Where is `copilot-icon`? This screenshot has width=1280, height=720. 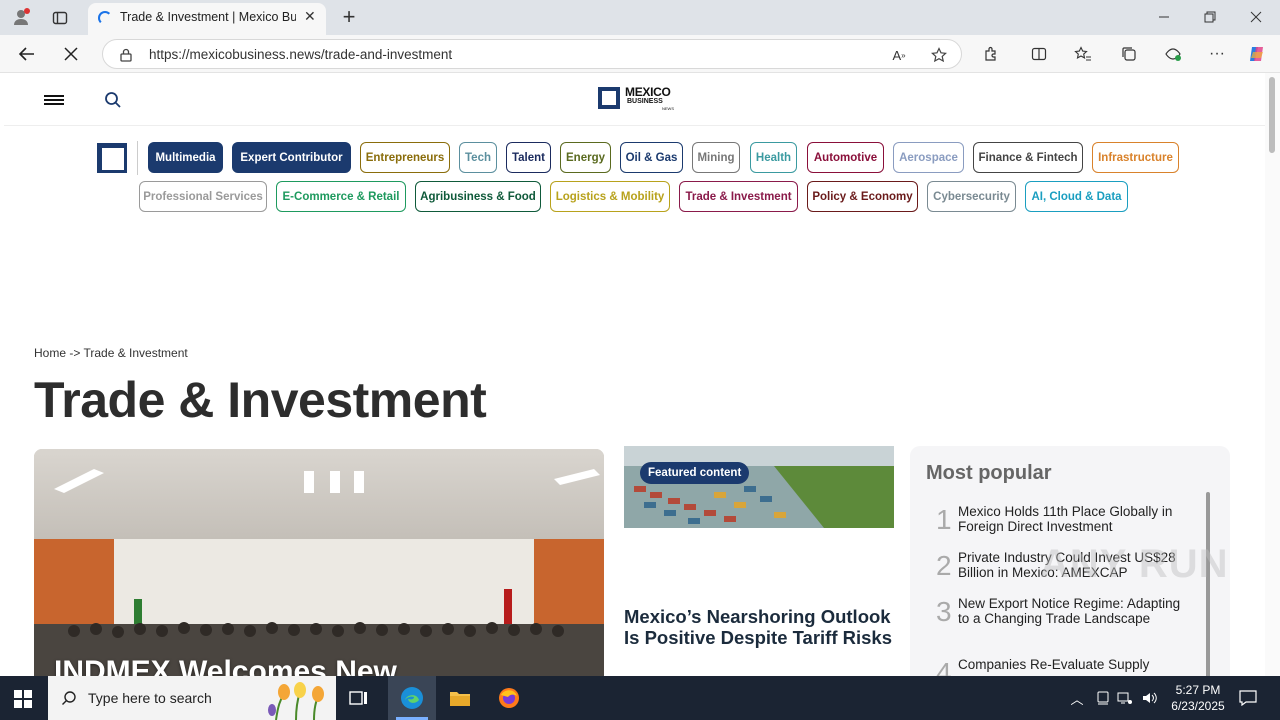
copilot-icon is located at coordinates (1257, 54).